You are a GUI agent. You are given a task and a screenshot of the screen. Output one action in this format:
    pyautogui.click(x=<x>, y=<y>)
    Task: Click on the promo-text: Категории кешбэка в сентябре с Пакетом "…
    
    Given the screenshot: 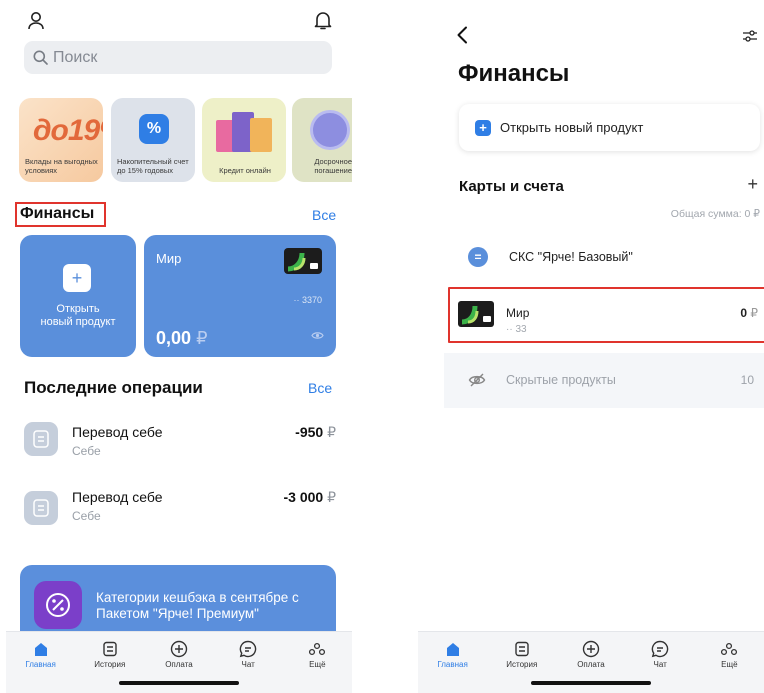 What is the action you would take?
    pyautogui.click(x=197, y=605)
    